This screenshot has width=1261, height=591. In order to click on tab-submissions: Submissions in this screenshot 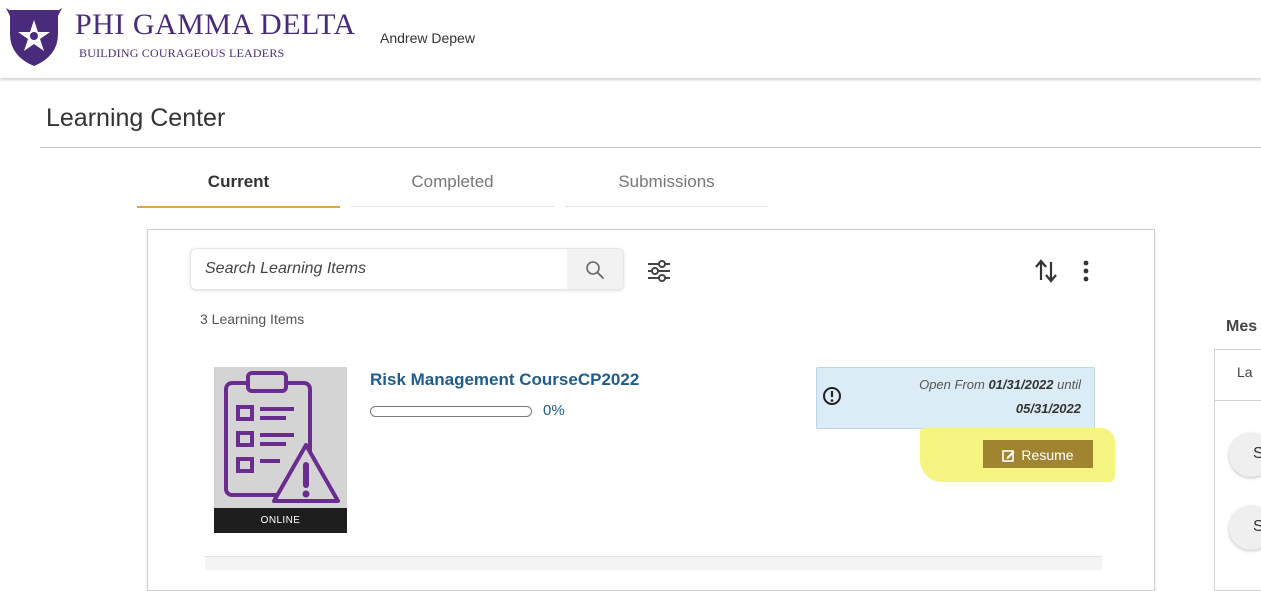, I will do `click(666, 183)`.